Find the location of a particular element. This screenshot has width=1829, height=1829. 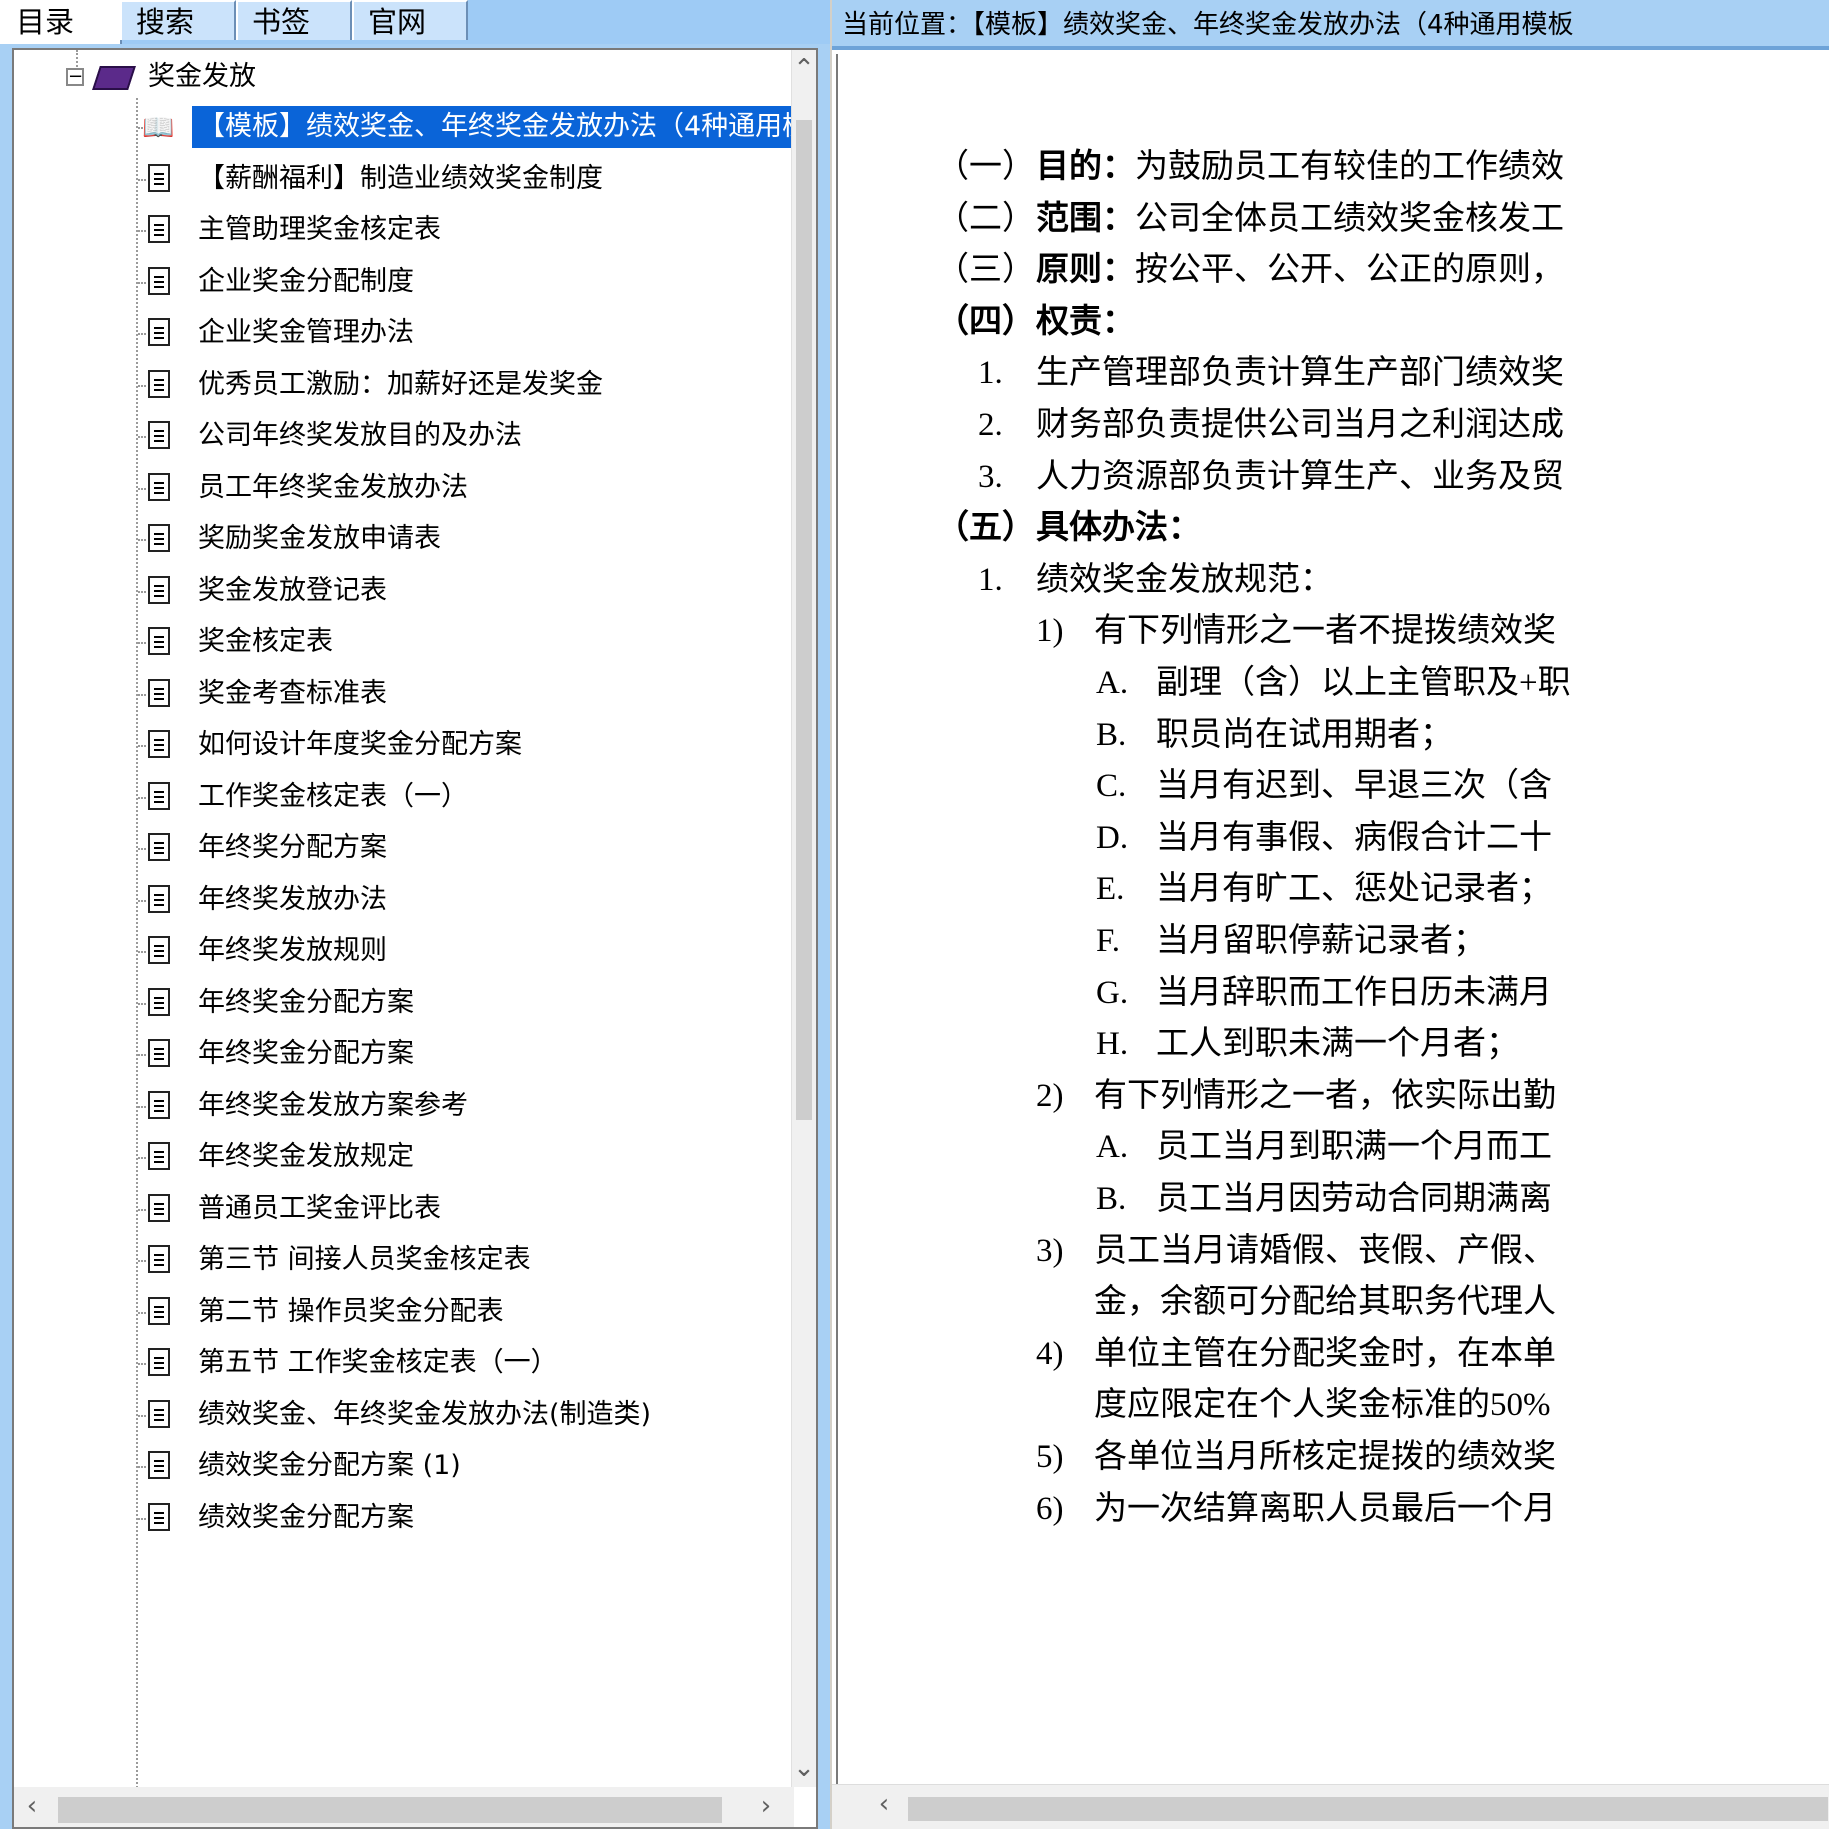

scroll-down-icon: ⌄ is located at coordinates (804, 1768).